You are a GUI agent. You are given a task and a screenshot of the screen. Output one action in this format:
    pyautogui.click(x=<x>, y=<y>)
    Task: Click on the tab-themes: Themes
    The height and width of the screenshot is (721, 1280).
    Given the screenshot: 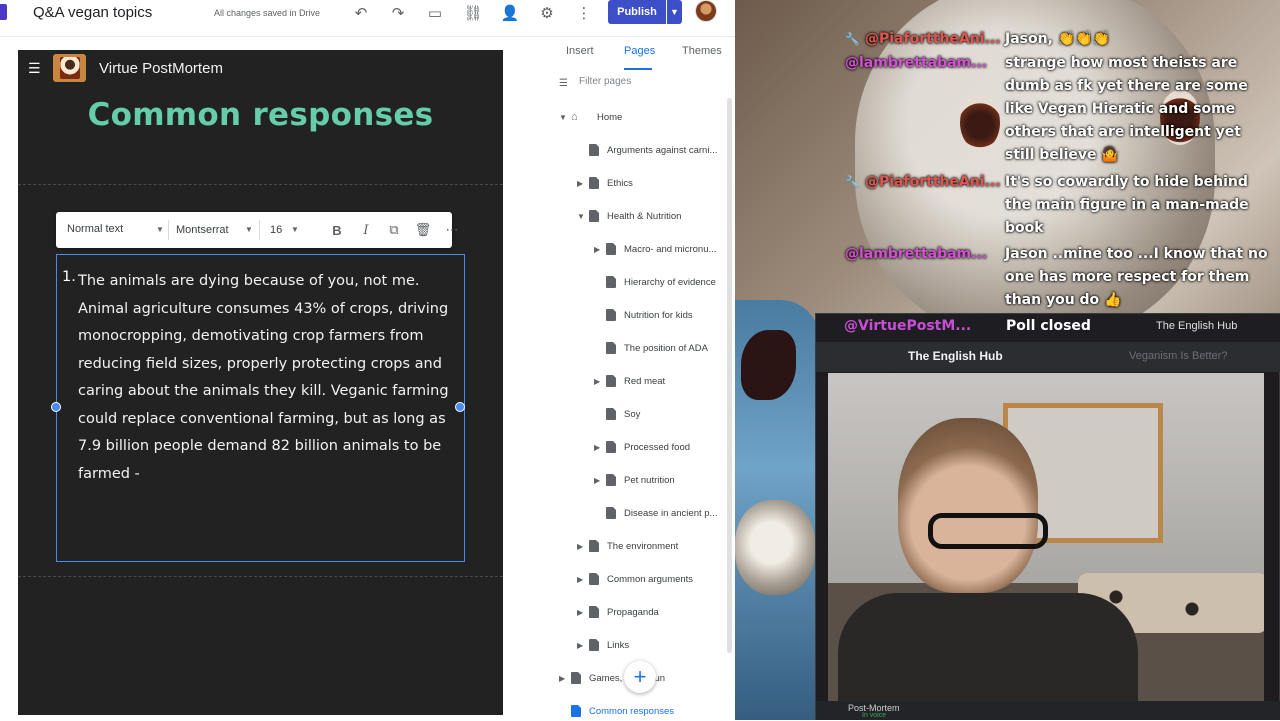 What is the action you would take?
    pyautogui.click(x=702, y=51)
    